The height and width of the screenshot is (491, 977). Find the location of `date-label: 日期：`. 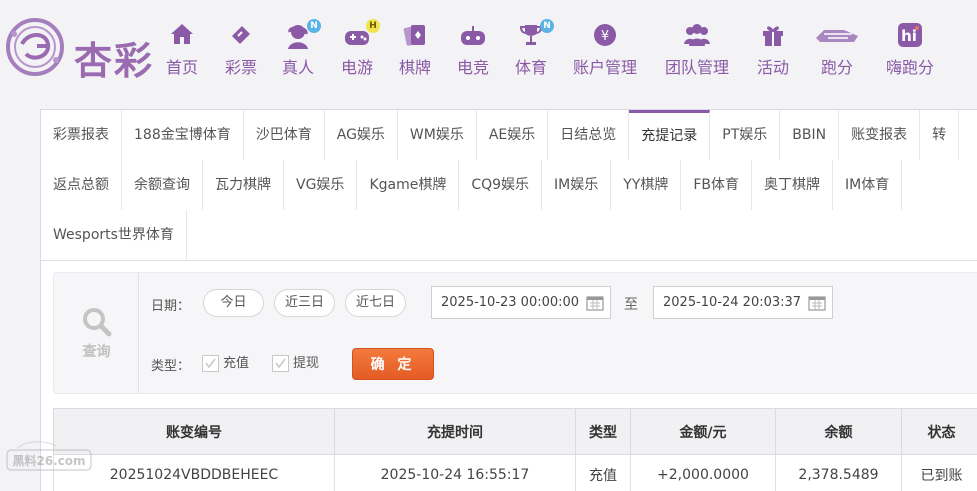

date-label: 日期： is located at coordinates (171, 306).